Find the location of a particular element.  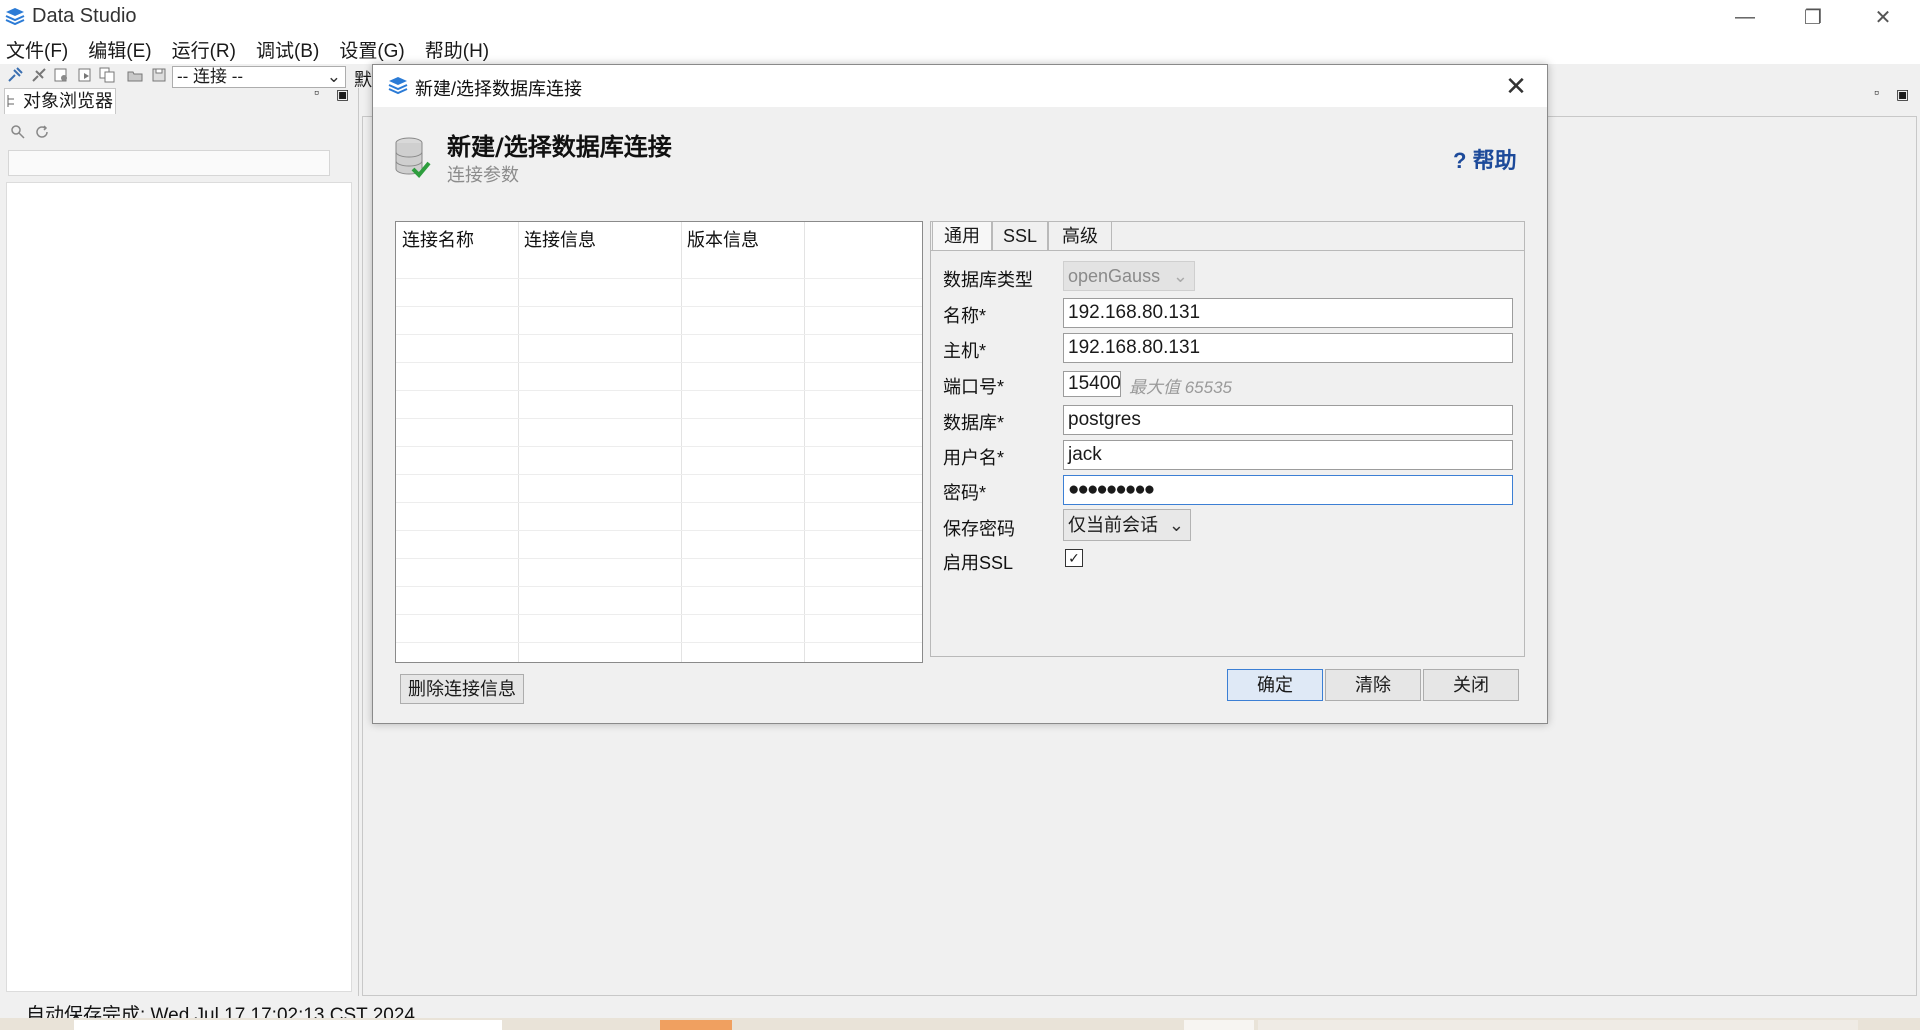

save-password-label: 保存密码 is located at coordinates (979, 529).